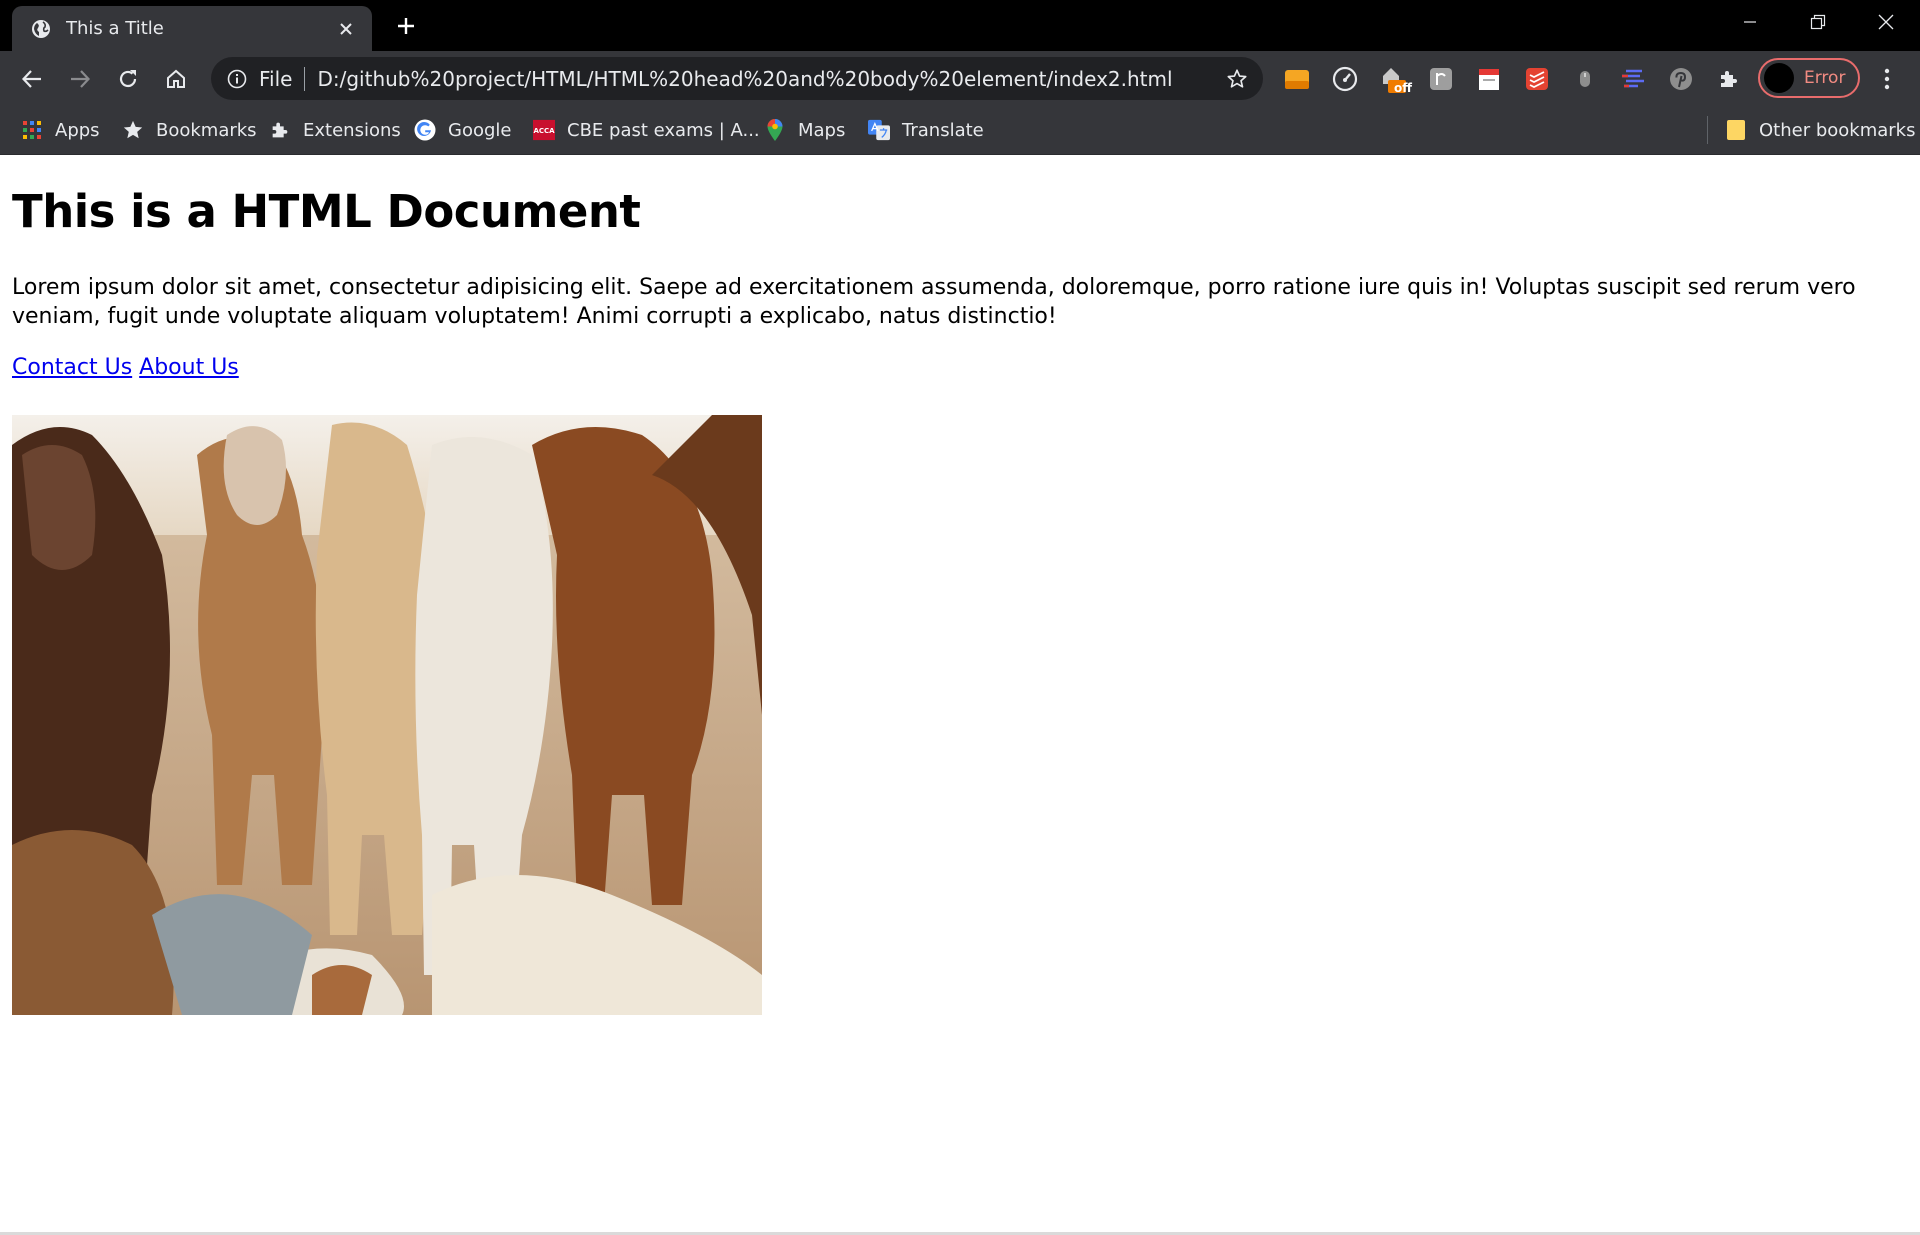 This screenshot has width=1920, height=1235. What do you see at coordinates (32, 79) in the screenshot?
I see `back-arrow-icon` at bounding box center [32, 79].